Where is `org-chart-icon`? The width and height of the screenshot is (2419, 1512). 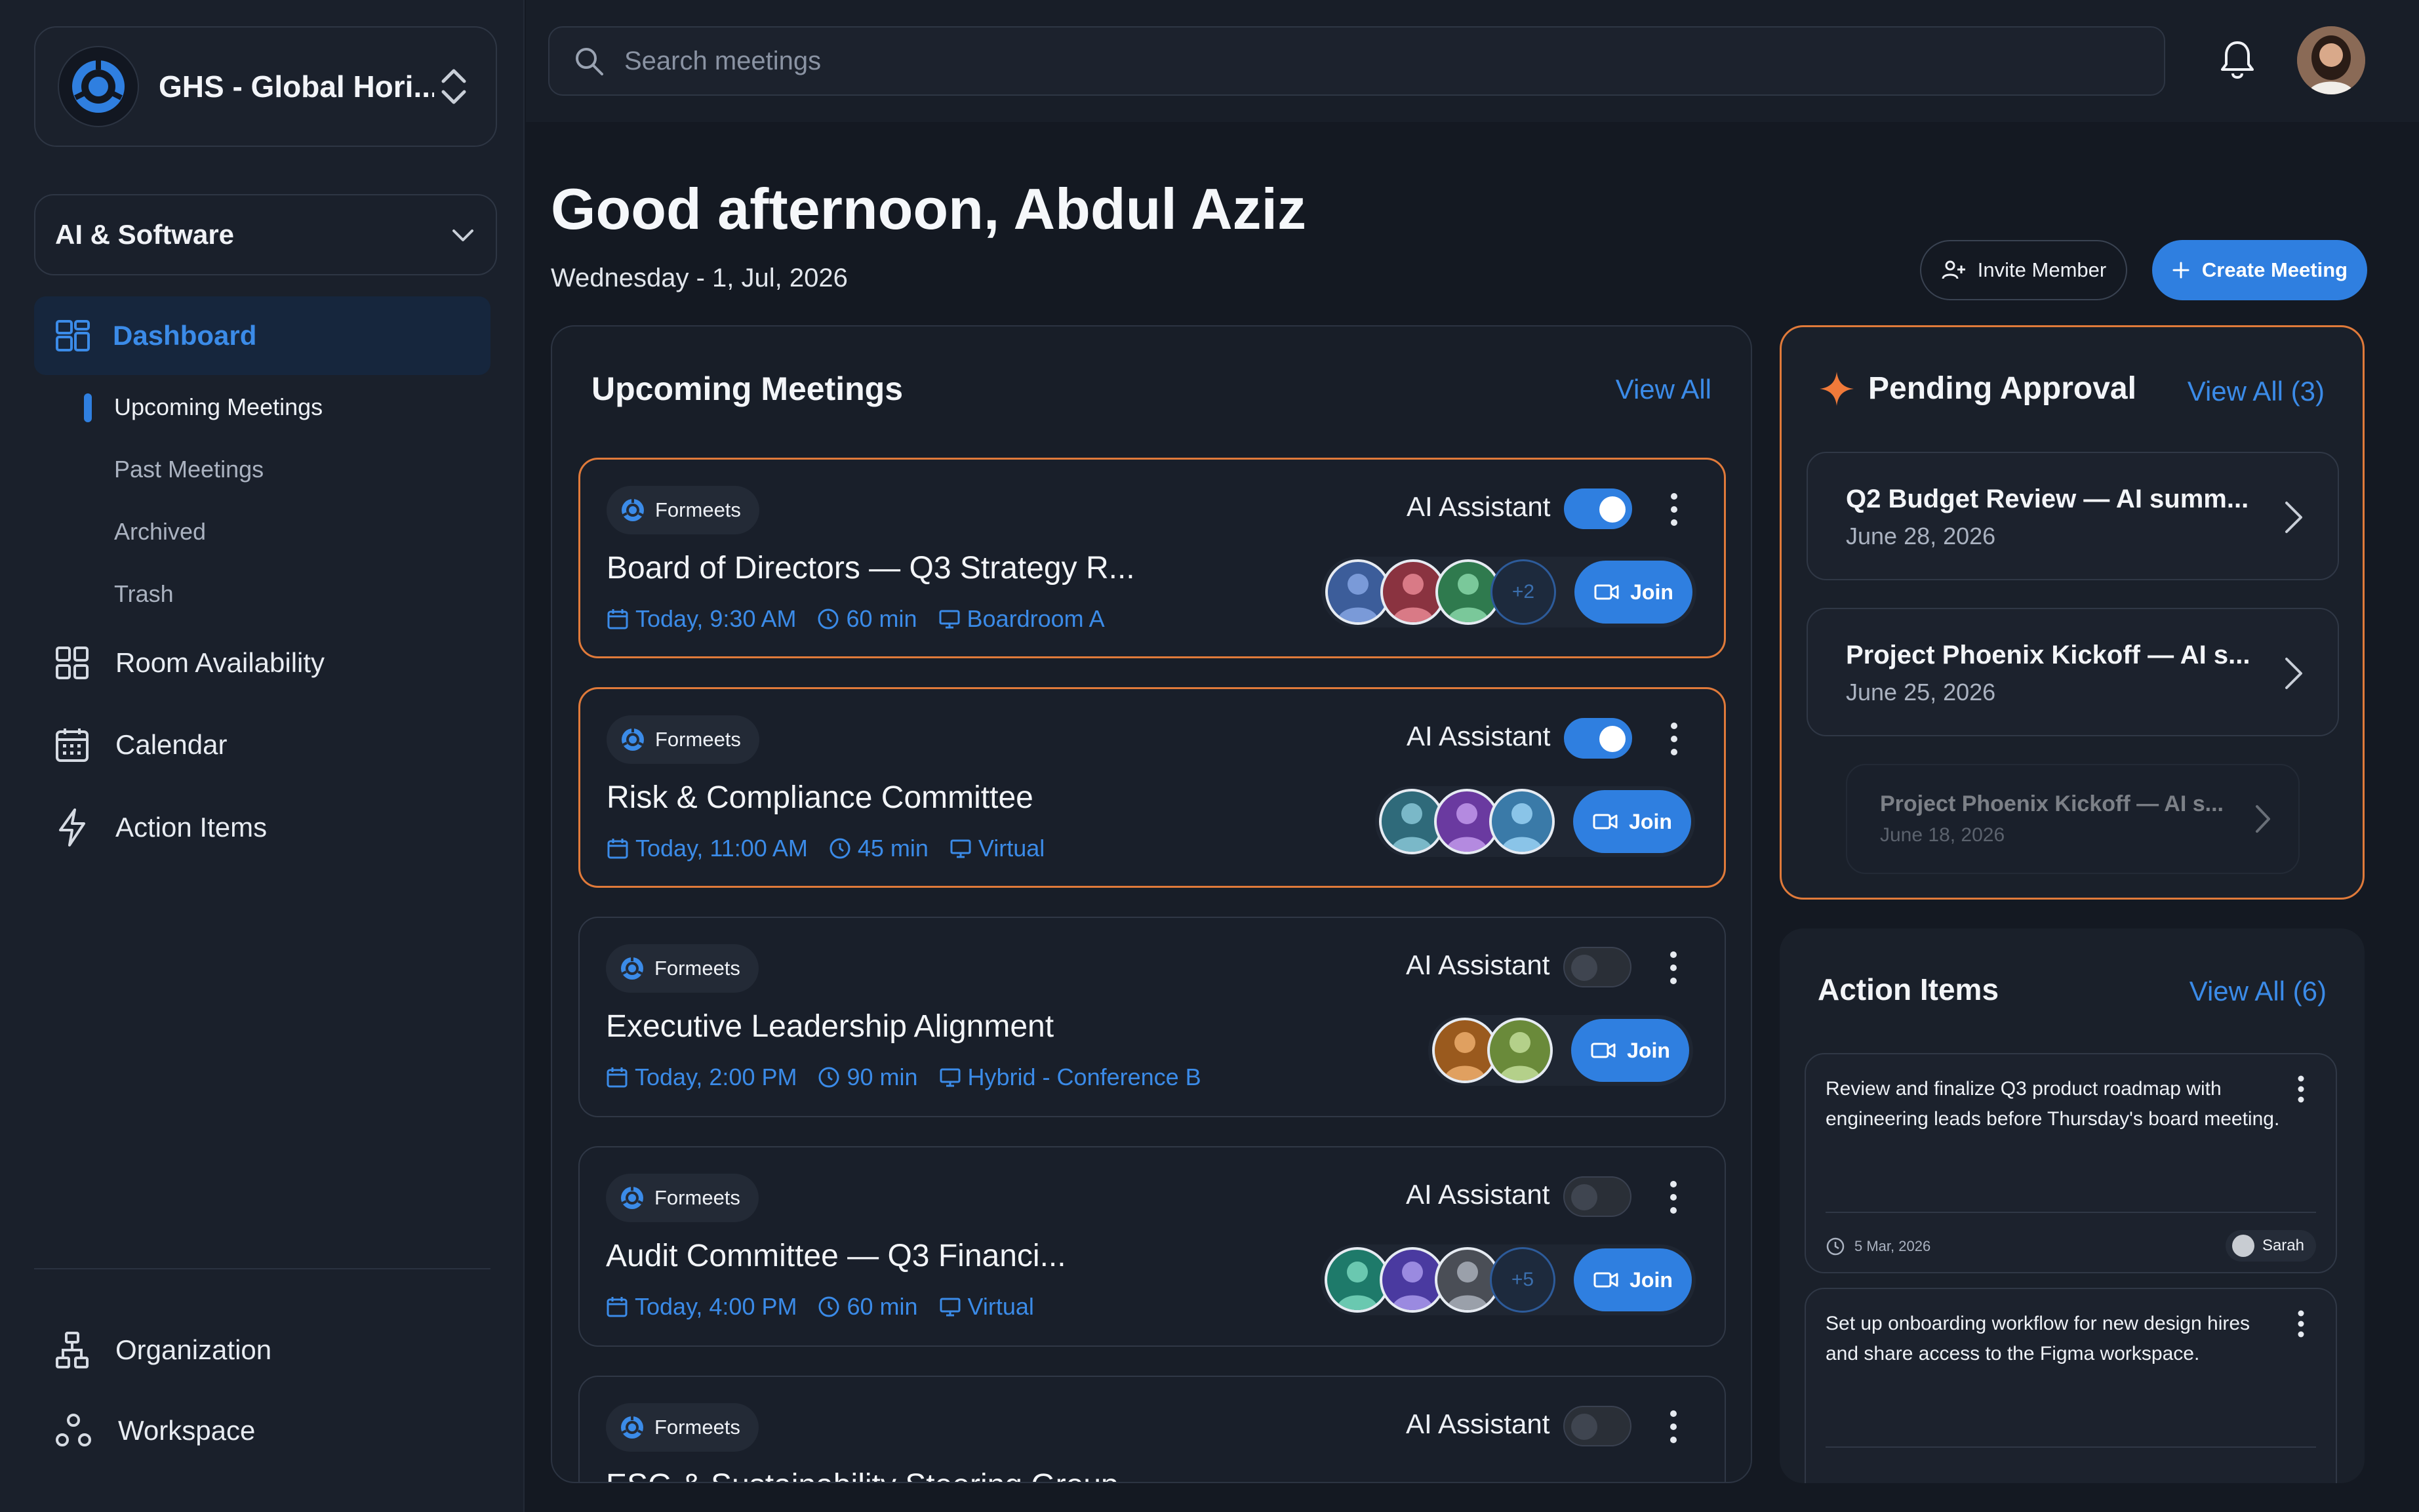
org-chart-icon is located at coordinates (72, 1350).